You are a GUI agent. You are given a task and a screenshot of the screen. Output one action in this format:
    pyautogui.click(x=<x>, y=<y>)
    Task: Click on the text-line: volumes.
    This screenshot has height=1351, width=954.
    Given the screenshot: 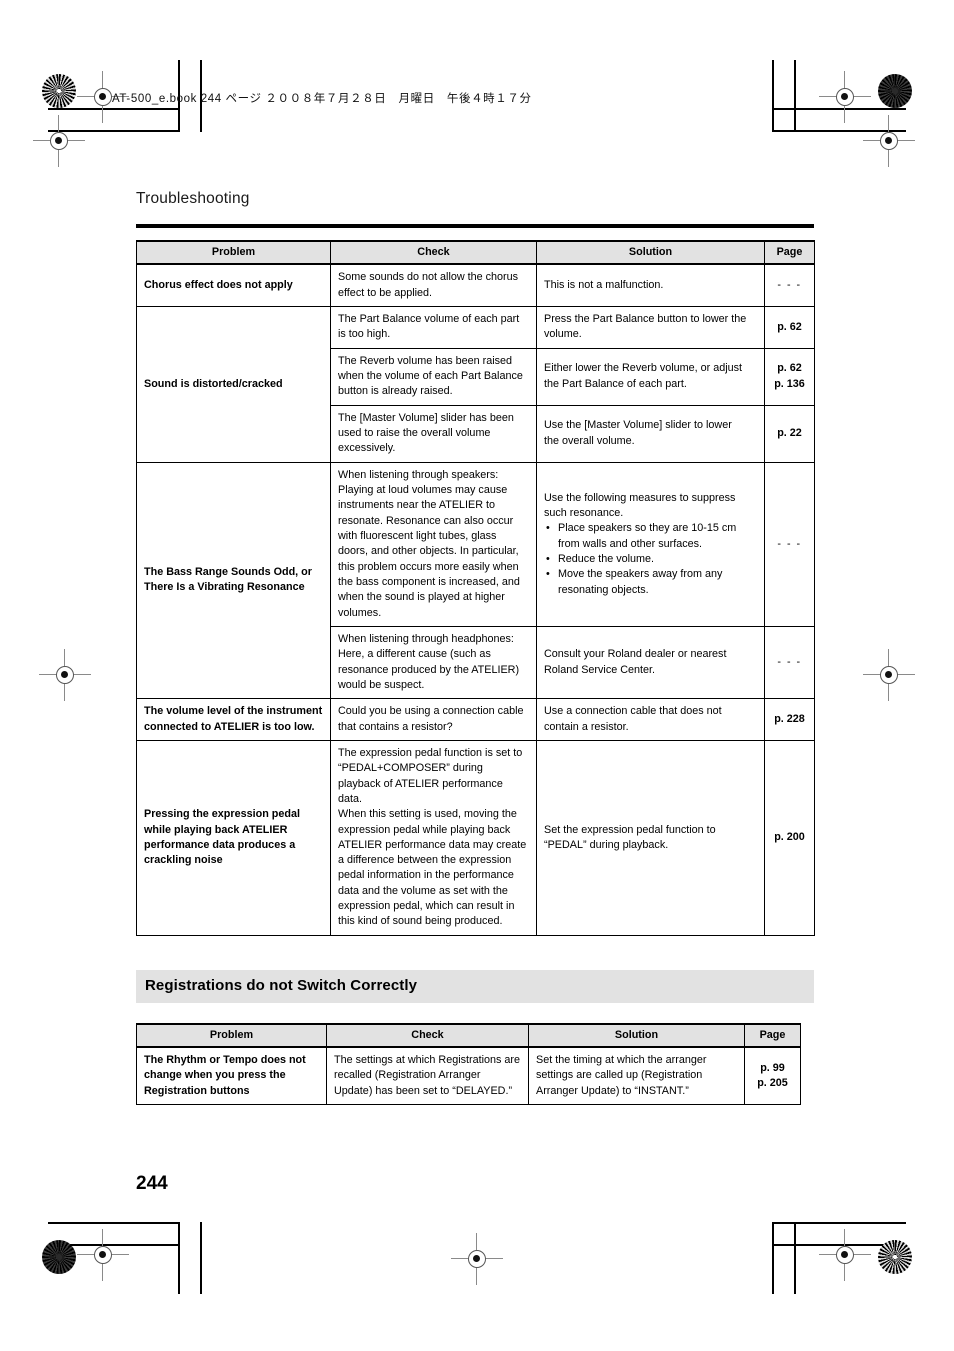 What is the action you would take?
    pyautogui.click(x=360, y=612)
    